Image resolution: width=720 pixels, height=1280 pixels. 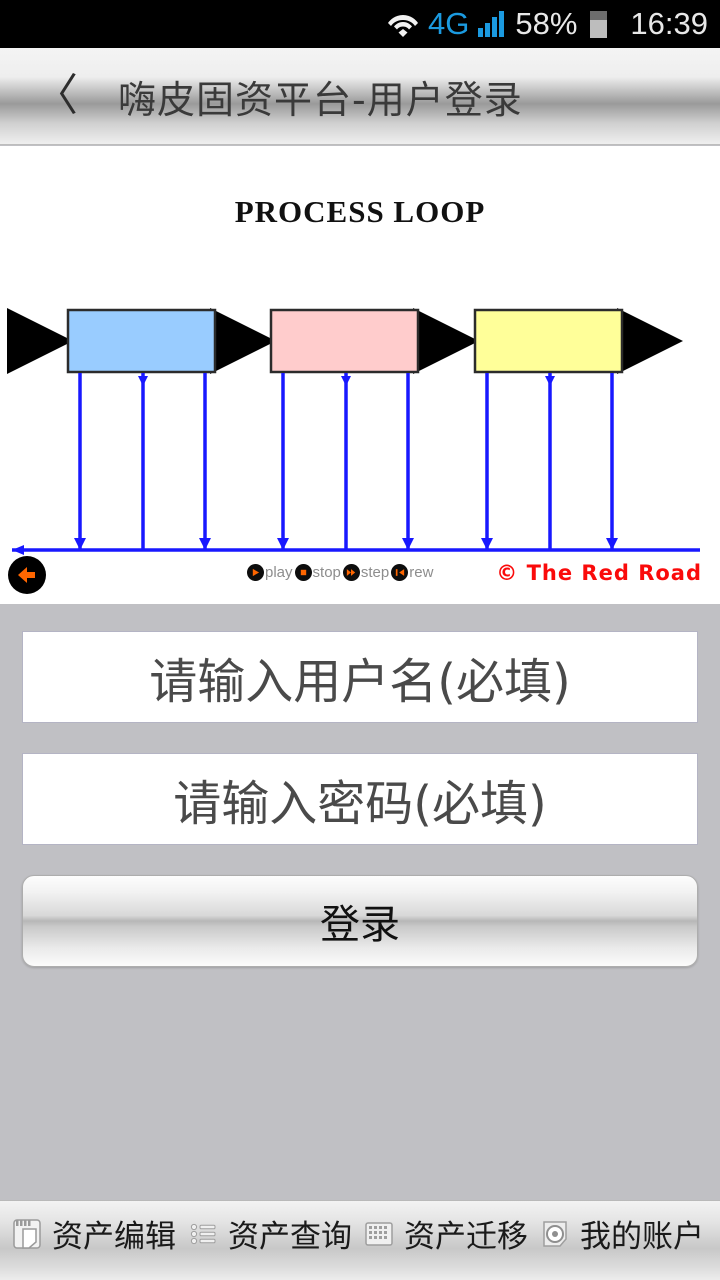 I want to click on media-control-step: step, so click(x=366, y=572).